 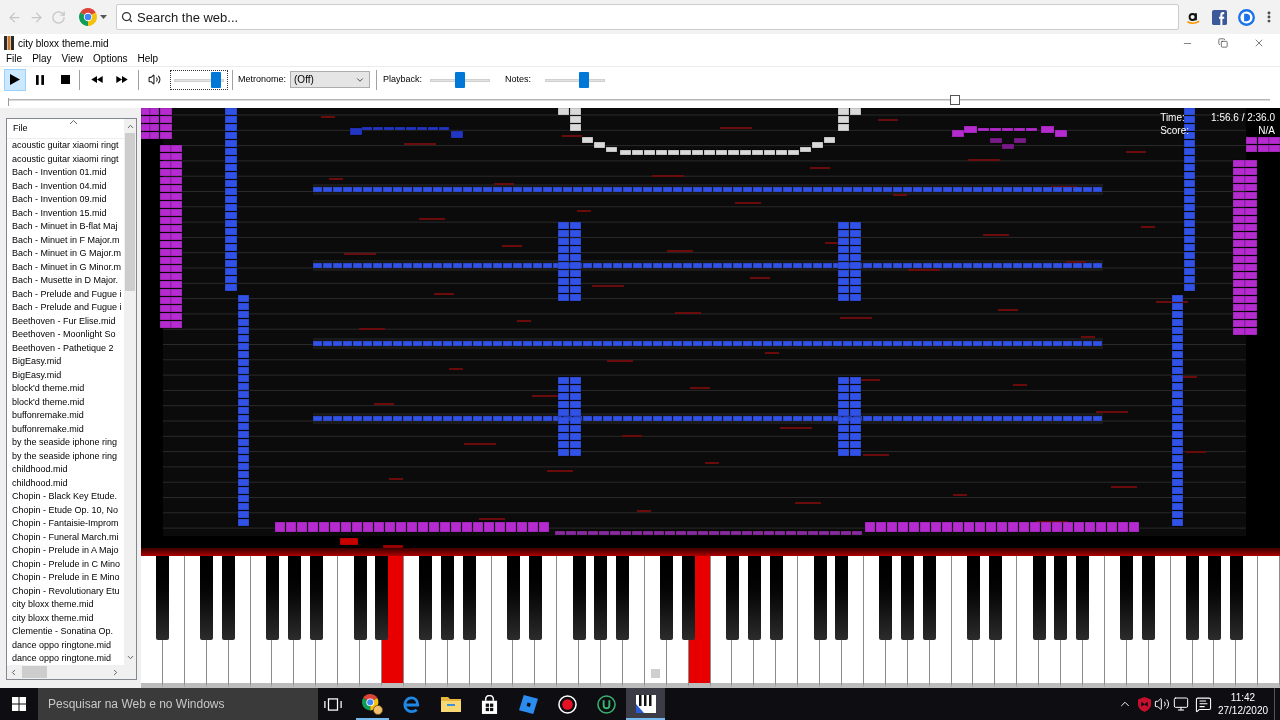 I want to click on close-icon, so click(x=1259, y=43).